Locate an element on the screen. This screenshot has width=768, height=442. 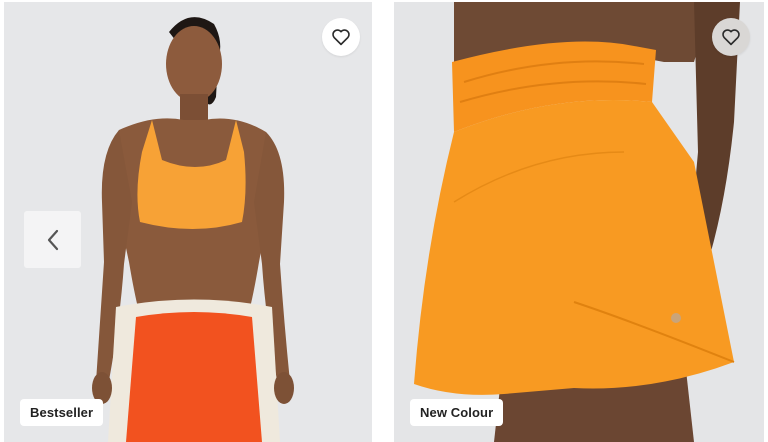
previous-image-button is located at coordinates (52, 239).